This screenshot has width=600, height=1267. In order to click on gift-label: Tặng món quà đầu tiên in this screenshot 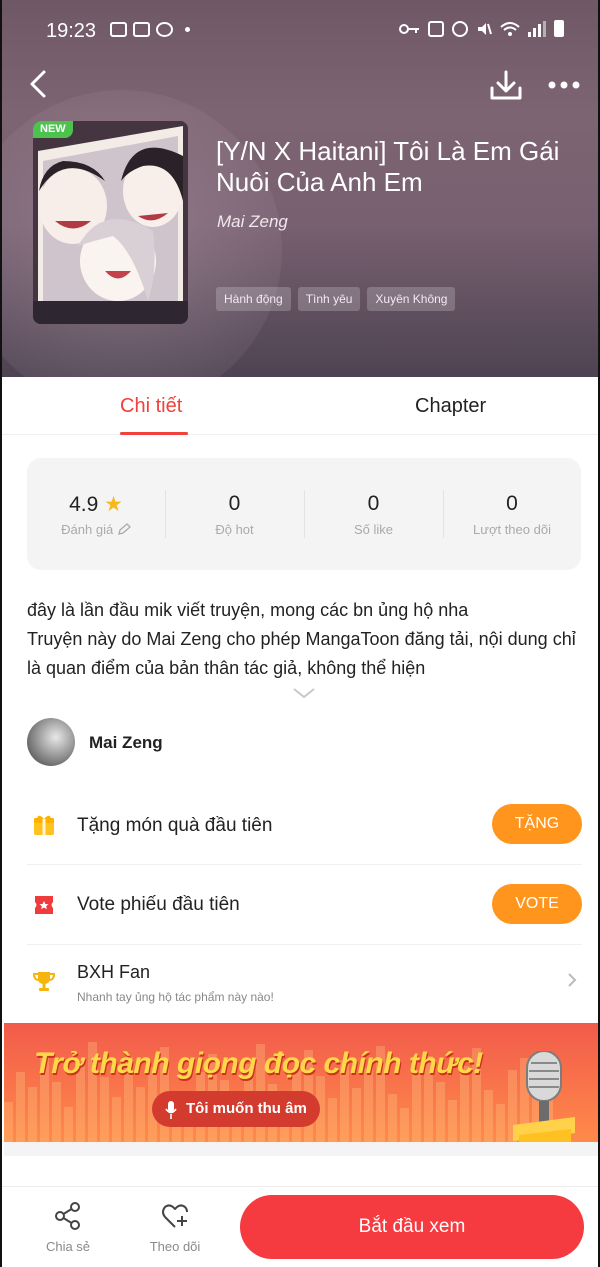, I will do `click(175, 825)`.